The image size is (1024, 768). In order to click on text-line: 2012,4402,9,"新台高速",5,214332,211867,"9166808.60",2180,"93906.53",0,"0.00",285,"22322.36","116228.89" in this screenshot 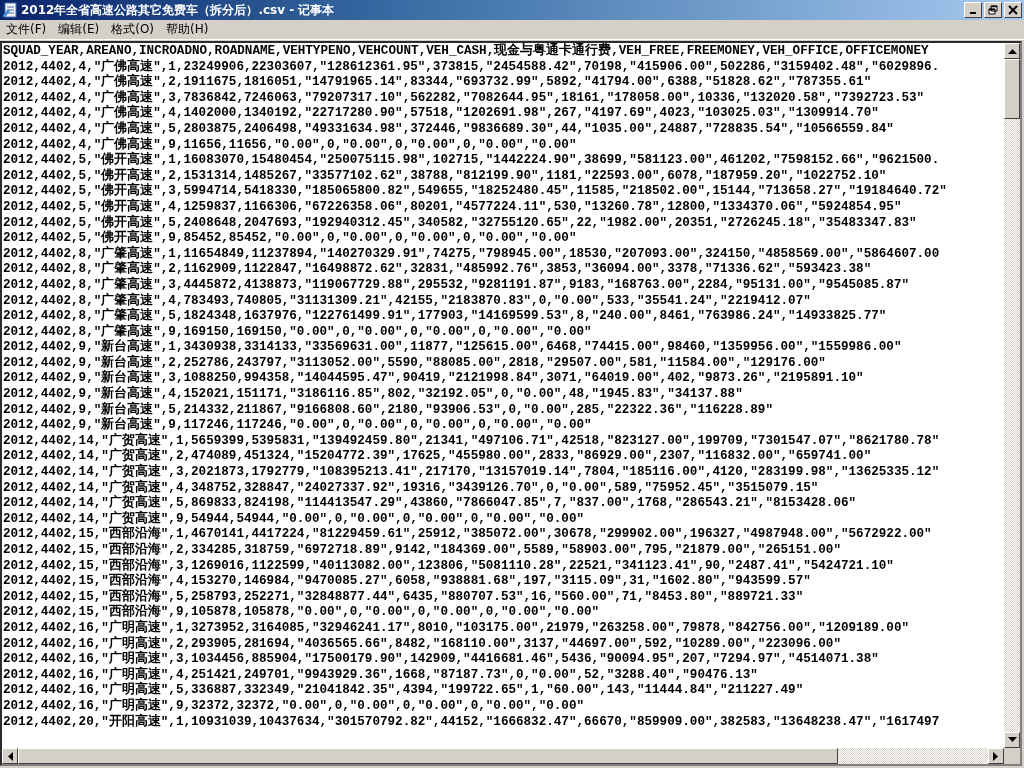, I will do `click(388, 409)`.